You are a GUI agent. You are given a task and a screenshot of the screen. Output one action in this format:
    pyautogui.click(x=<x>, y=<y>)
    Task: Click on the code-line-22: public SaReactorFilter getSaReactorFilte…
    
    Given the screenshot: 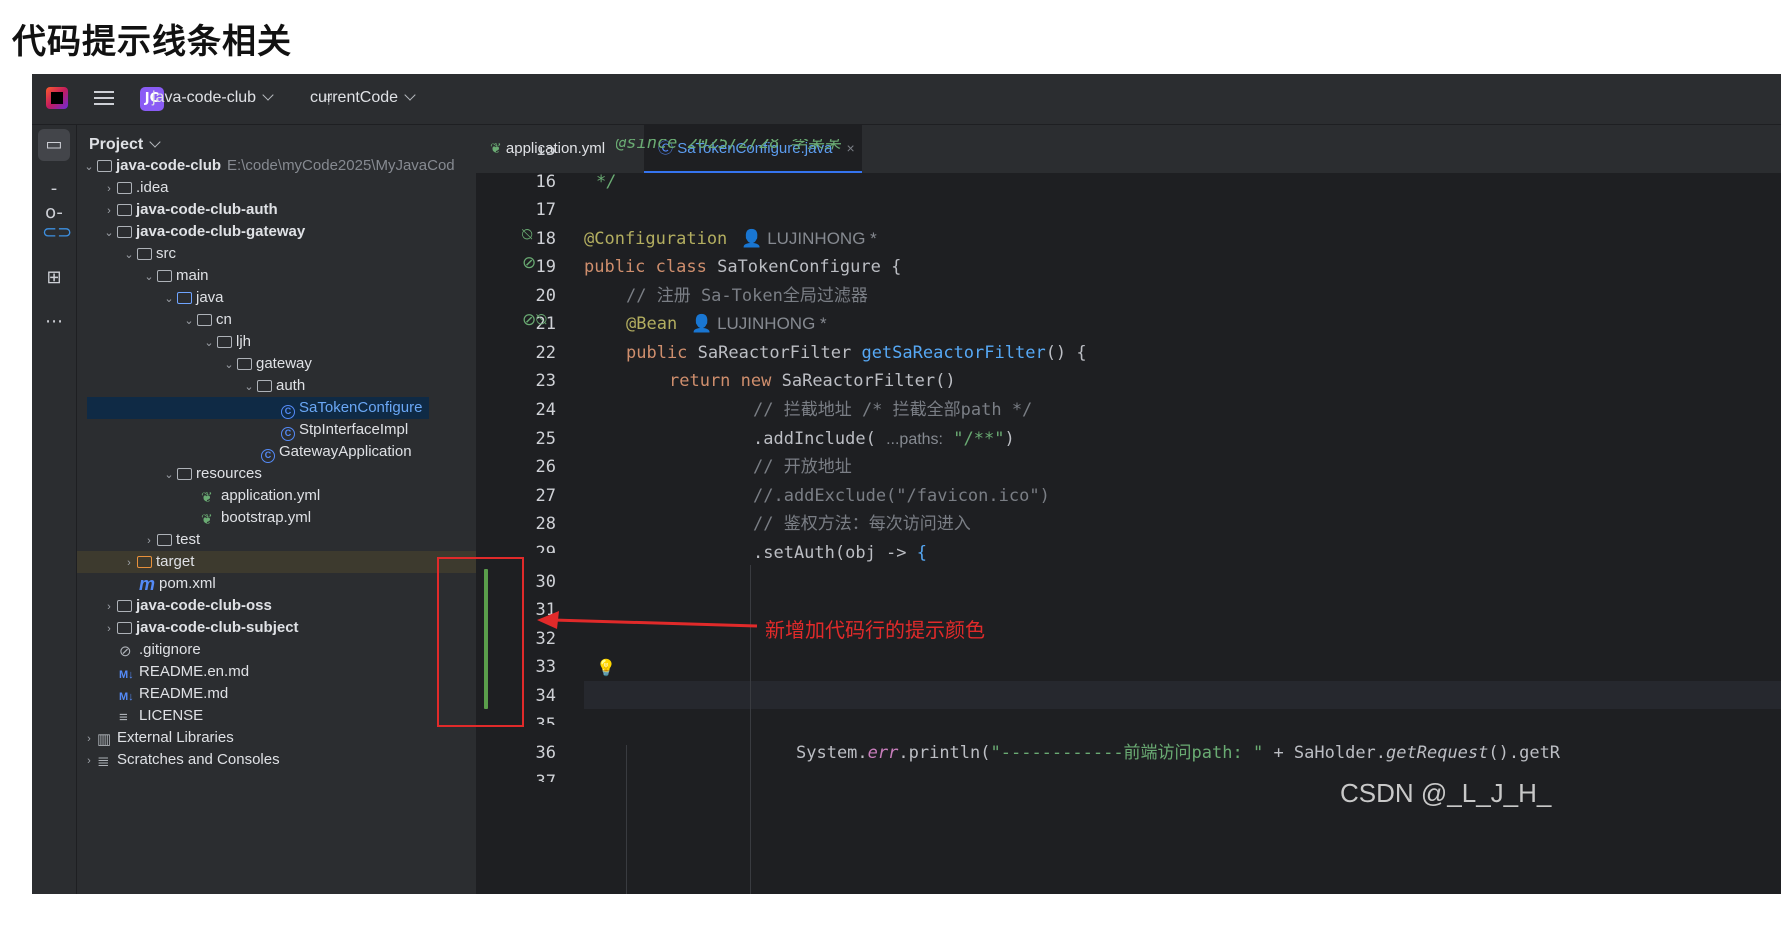 What is the action you would take?
    pyautogui.click(x=856, y=353)
    